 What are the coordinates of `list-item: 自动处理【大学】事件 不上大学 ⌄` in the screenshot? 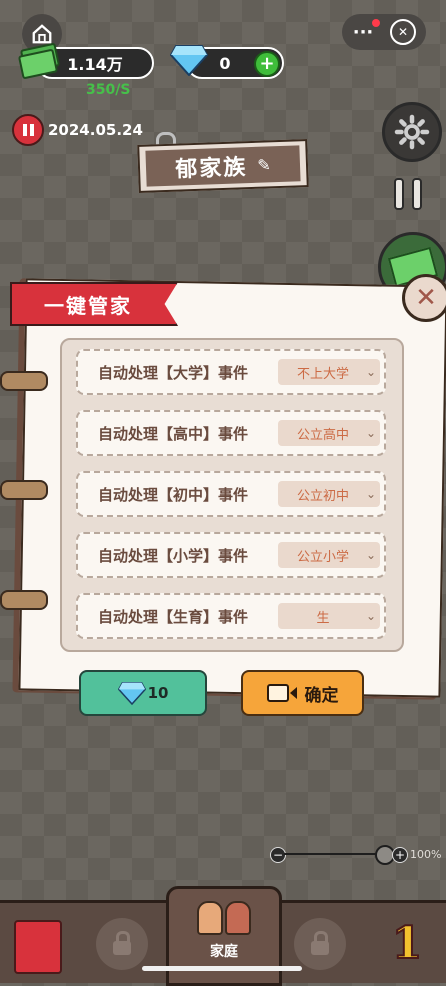 It's located at (231, 372).